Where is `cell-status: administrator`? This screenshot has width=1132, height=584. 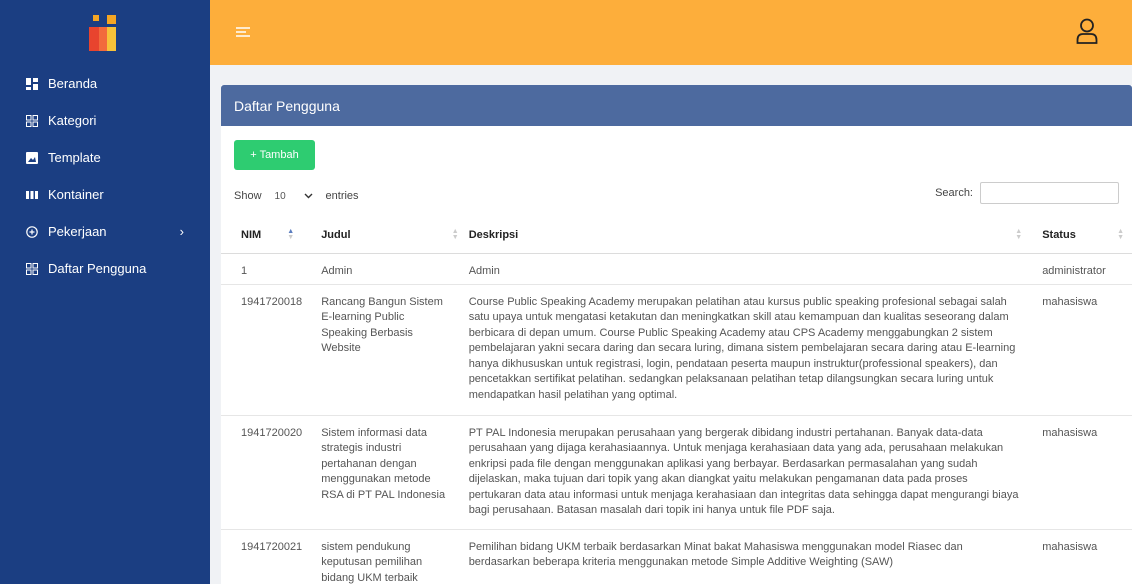
cell-status: administrator is located at coordinates (1081, 269).